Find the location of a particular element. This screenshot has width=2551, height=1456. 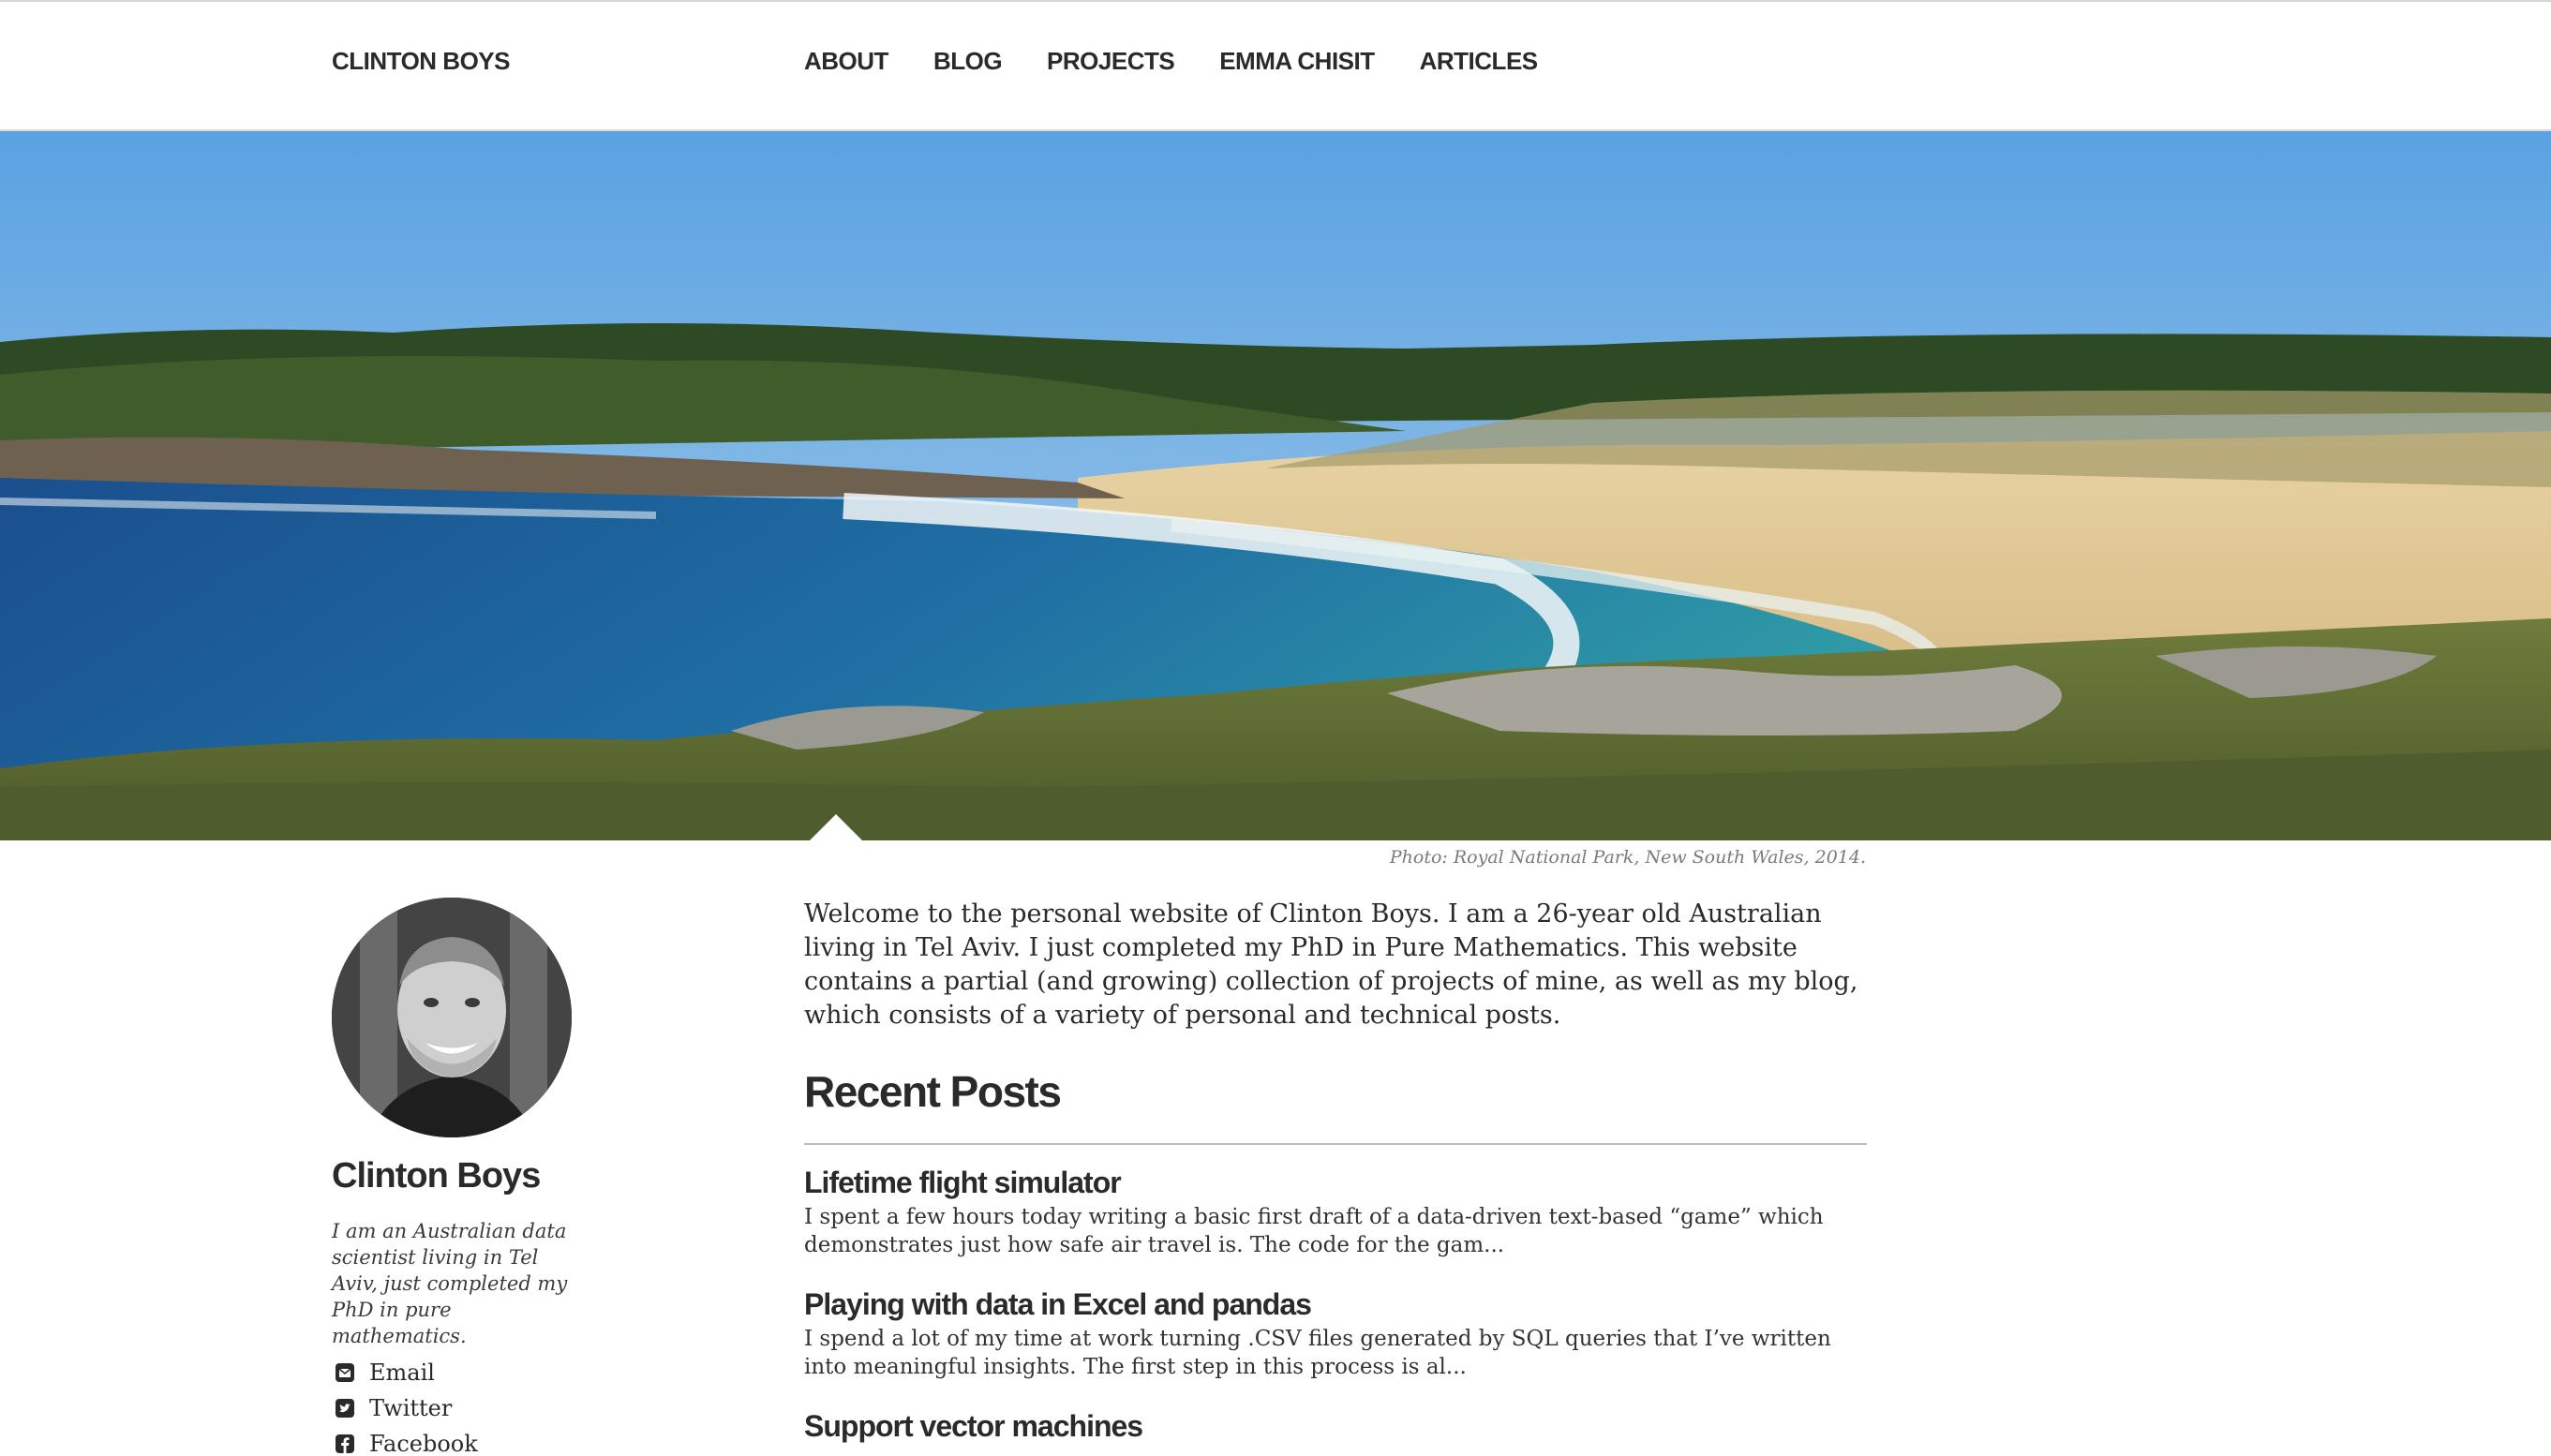

email-link: Email is located at coordinates (402, 1372).